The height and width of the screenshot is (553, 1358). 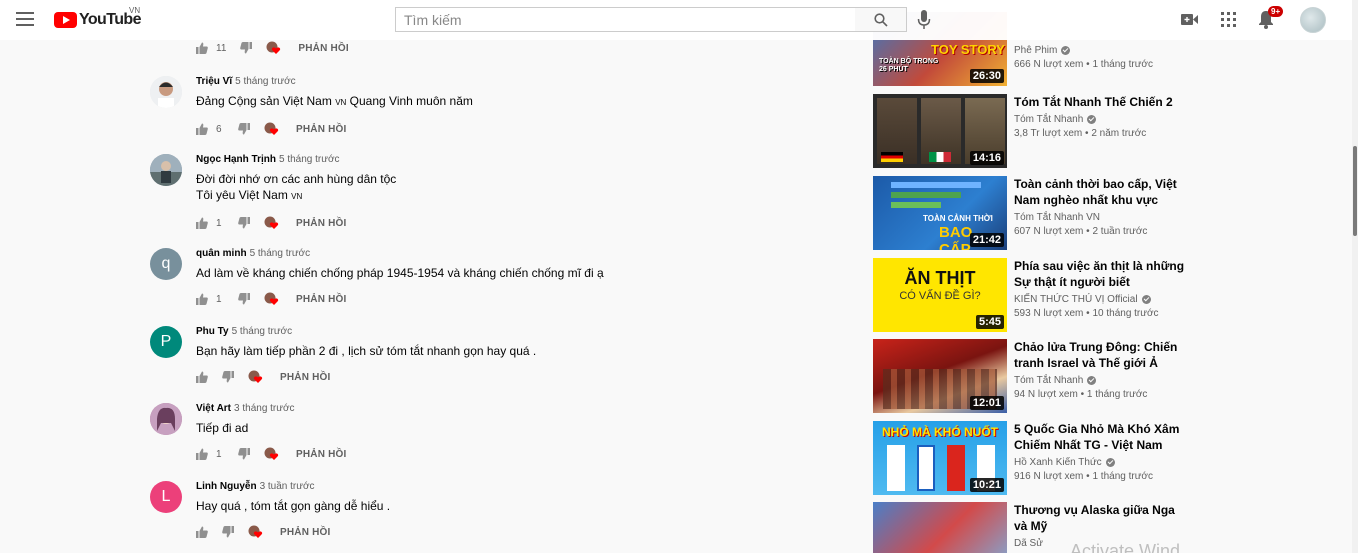 What do you see at coordinates (297, 196) in the screenshot?
I see `flag-vn: VN` at bounding box center [297, 196].